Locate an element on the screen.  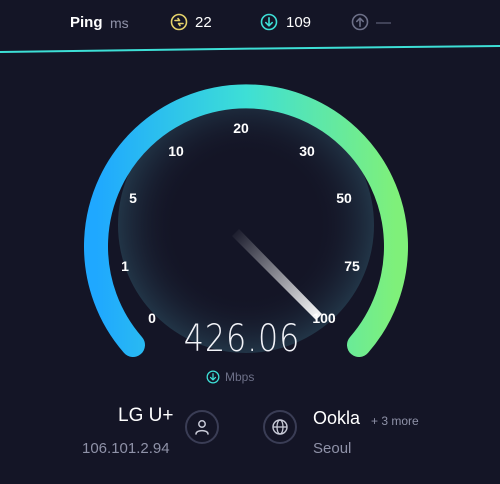
change-provider-button is located at coordinates (202, 427).